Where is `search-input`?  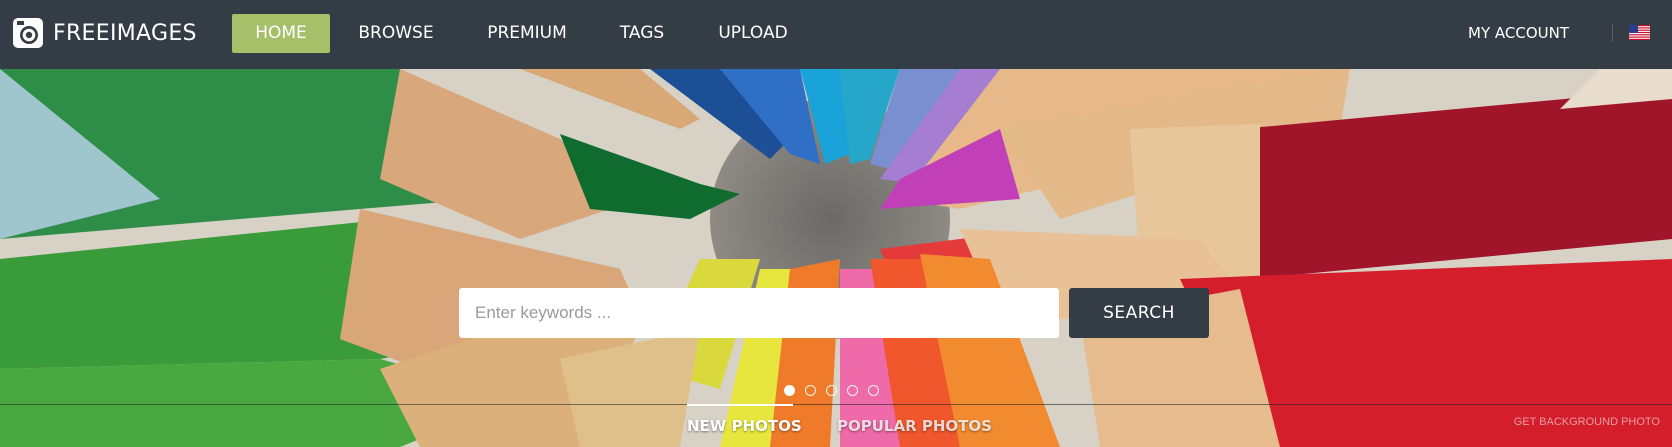
search-input is located at coordinates (759, 313).